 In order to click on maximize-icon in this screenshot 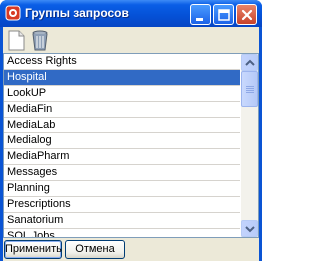, I will do `click(224, 15)`.